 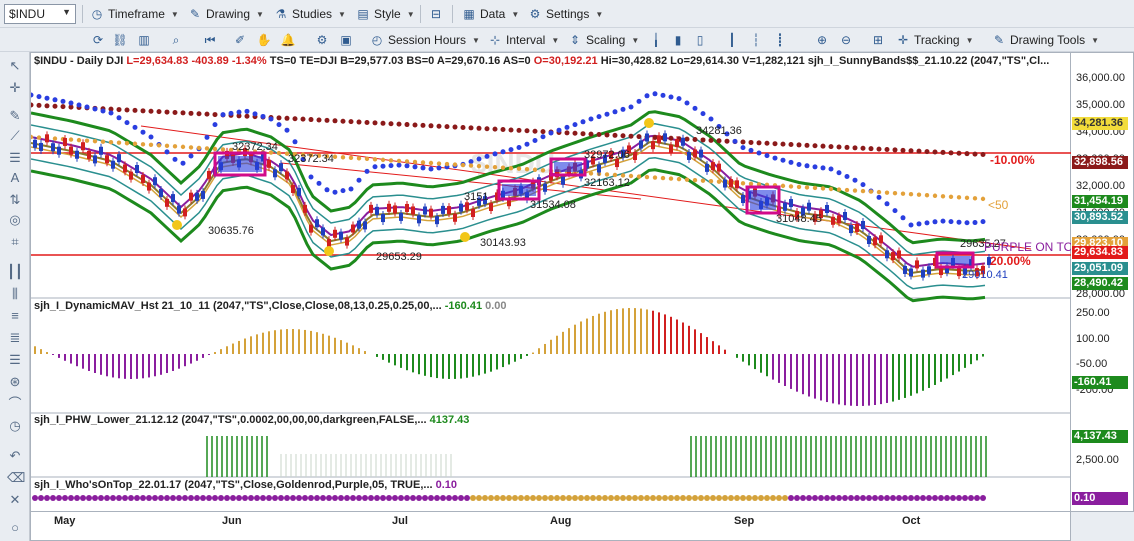 I want to click on gann-icon: ◎, so click(x=15, y=220).